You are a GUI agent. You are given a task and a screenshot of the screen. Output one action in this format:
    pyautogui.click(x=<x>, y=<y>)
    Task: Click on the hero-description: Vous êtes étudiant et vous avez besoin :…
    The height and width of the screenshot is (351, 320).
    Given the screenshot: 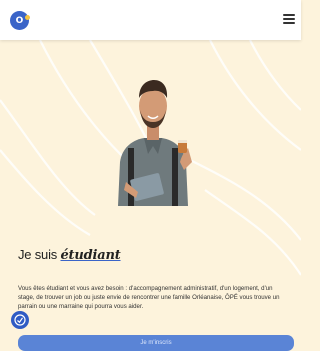 What is the action you would take?
    pyautogui.click(x=149, y=298)
    